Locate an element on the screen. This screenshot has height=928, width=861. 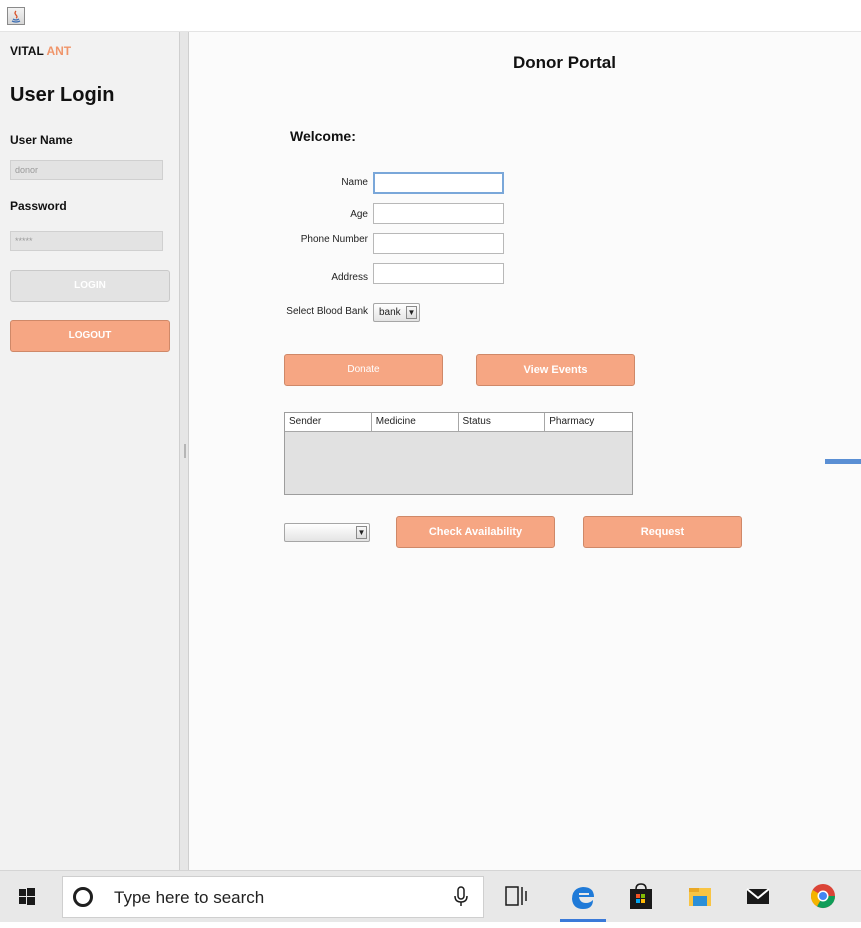
split-pane-divider is located at coordinates (184, 451).